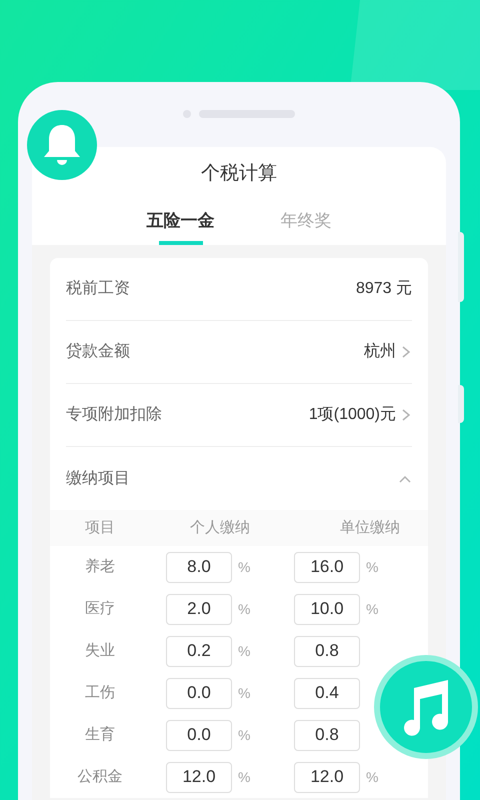 This screenshot has width=480, height=800. I want to click on field-value: 杭州, so click(388, 352).